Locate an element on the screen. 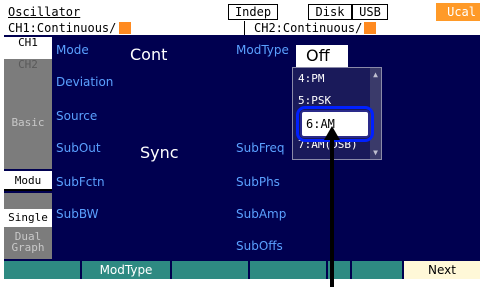 The width and height of the screenshot is (484, 287). subphs-label: SubPhs is located at coordinates (258, 182).